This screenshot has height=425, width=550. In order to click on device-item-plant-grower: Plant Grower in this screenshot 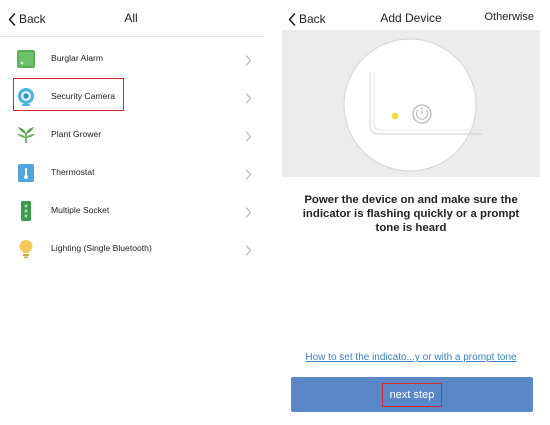, I will do `click(131, 135)`.